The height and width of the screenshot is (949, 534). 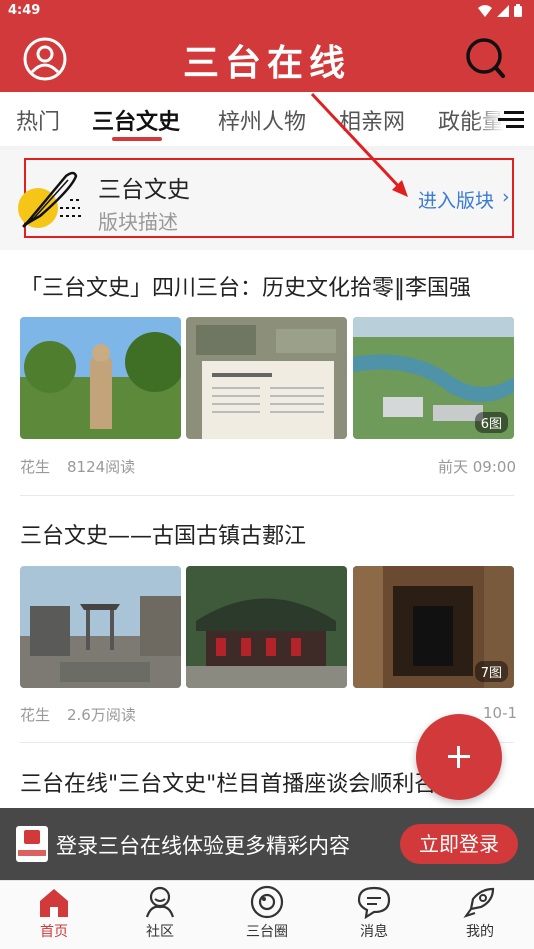 What do you see at coordinates (374, 902) in the screenshot?
I see `message-icon` at bounding box center [374, 902].